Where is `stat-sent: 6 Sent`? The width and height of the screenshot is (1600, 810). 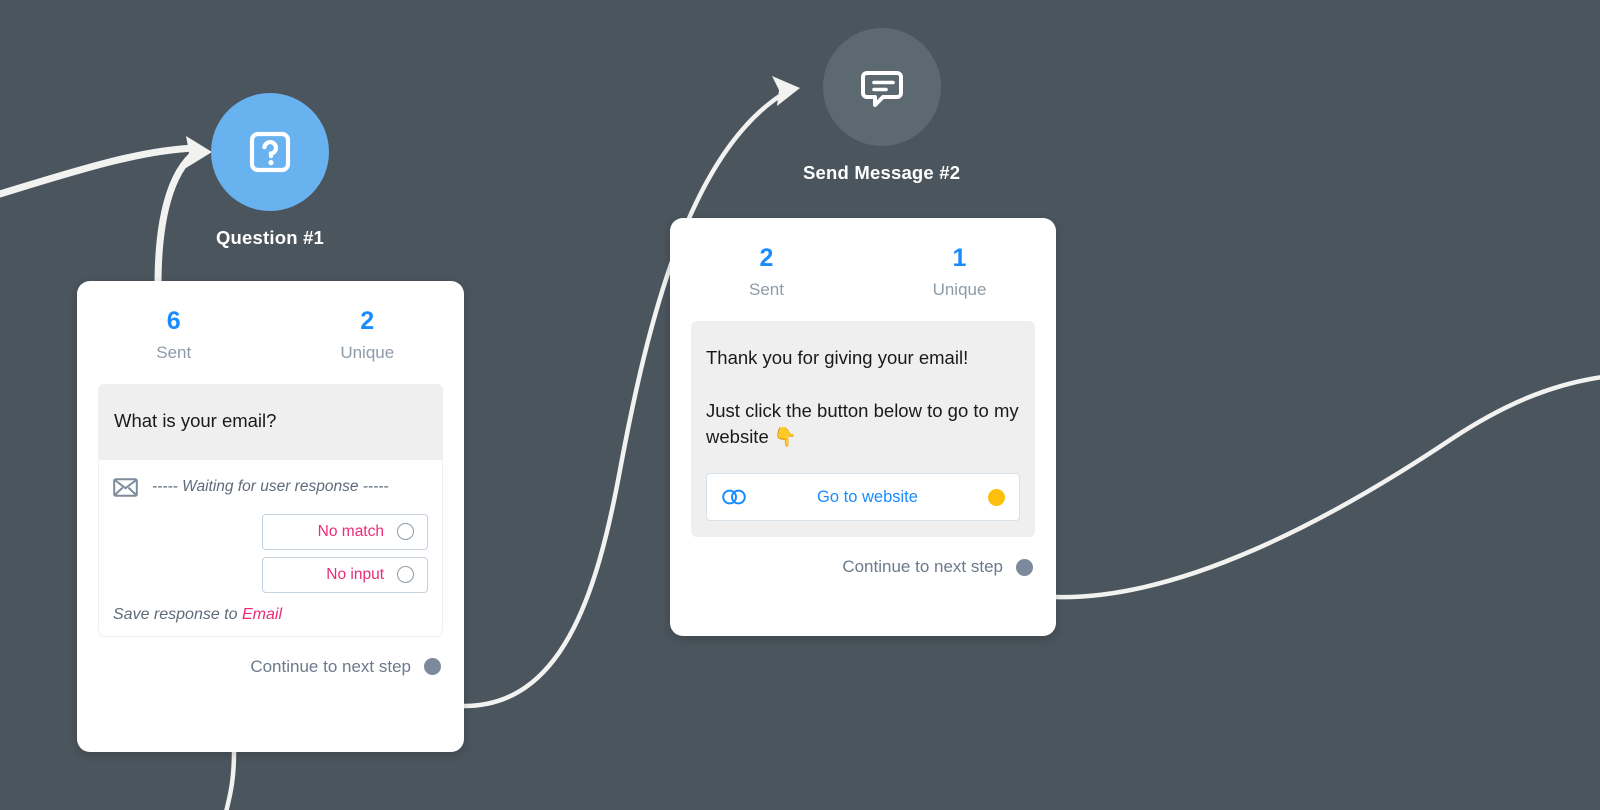
stat-sent: 6 Sent is located at coordinates (174, 335).